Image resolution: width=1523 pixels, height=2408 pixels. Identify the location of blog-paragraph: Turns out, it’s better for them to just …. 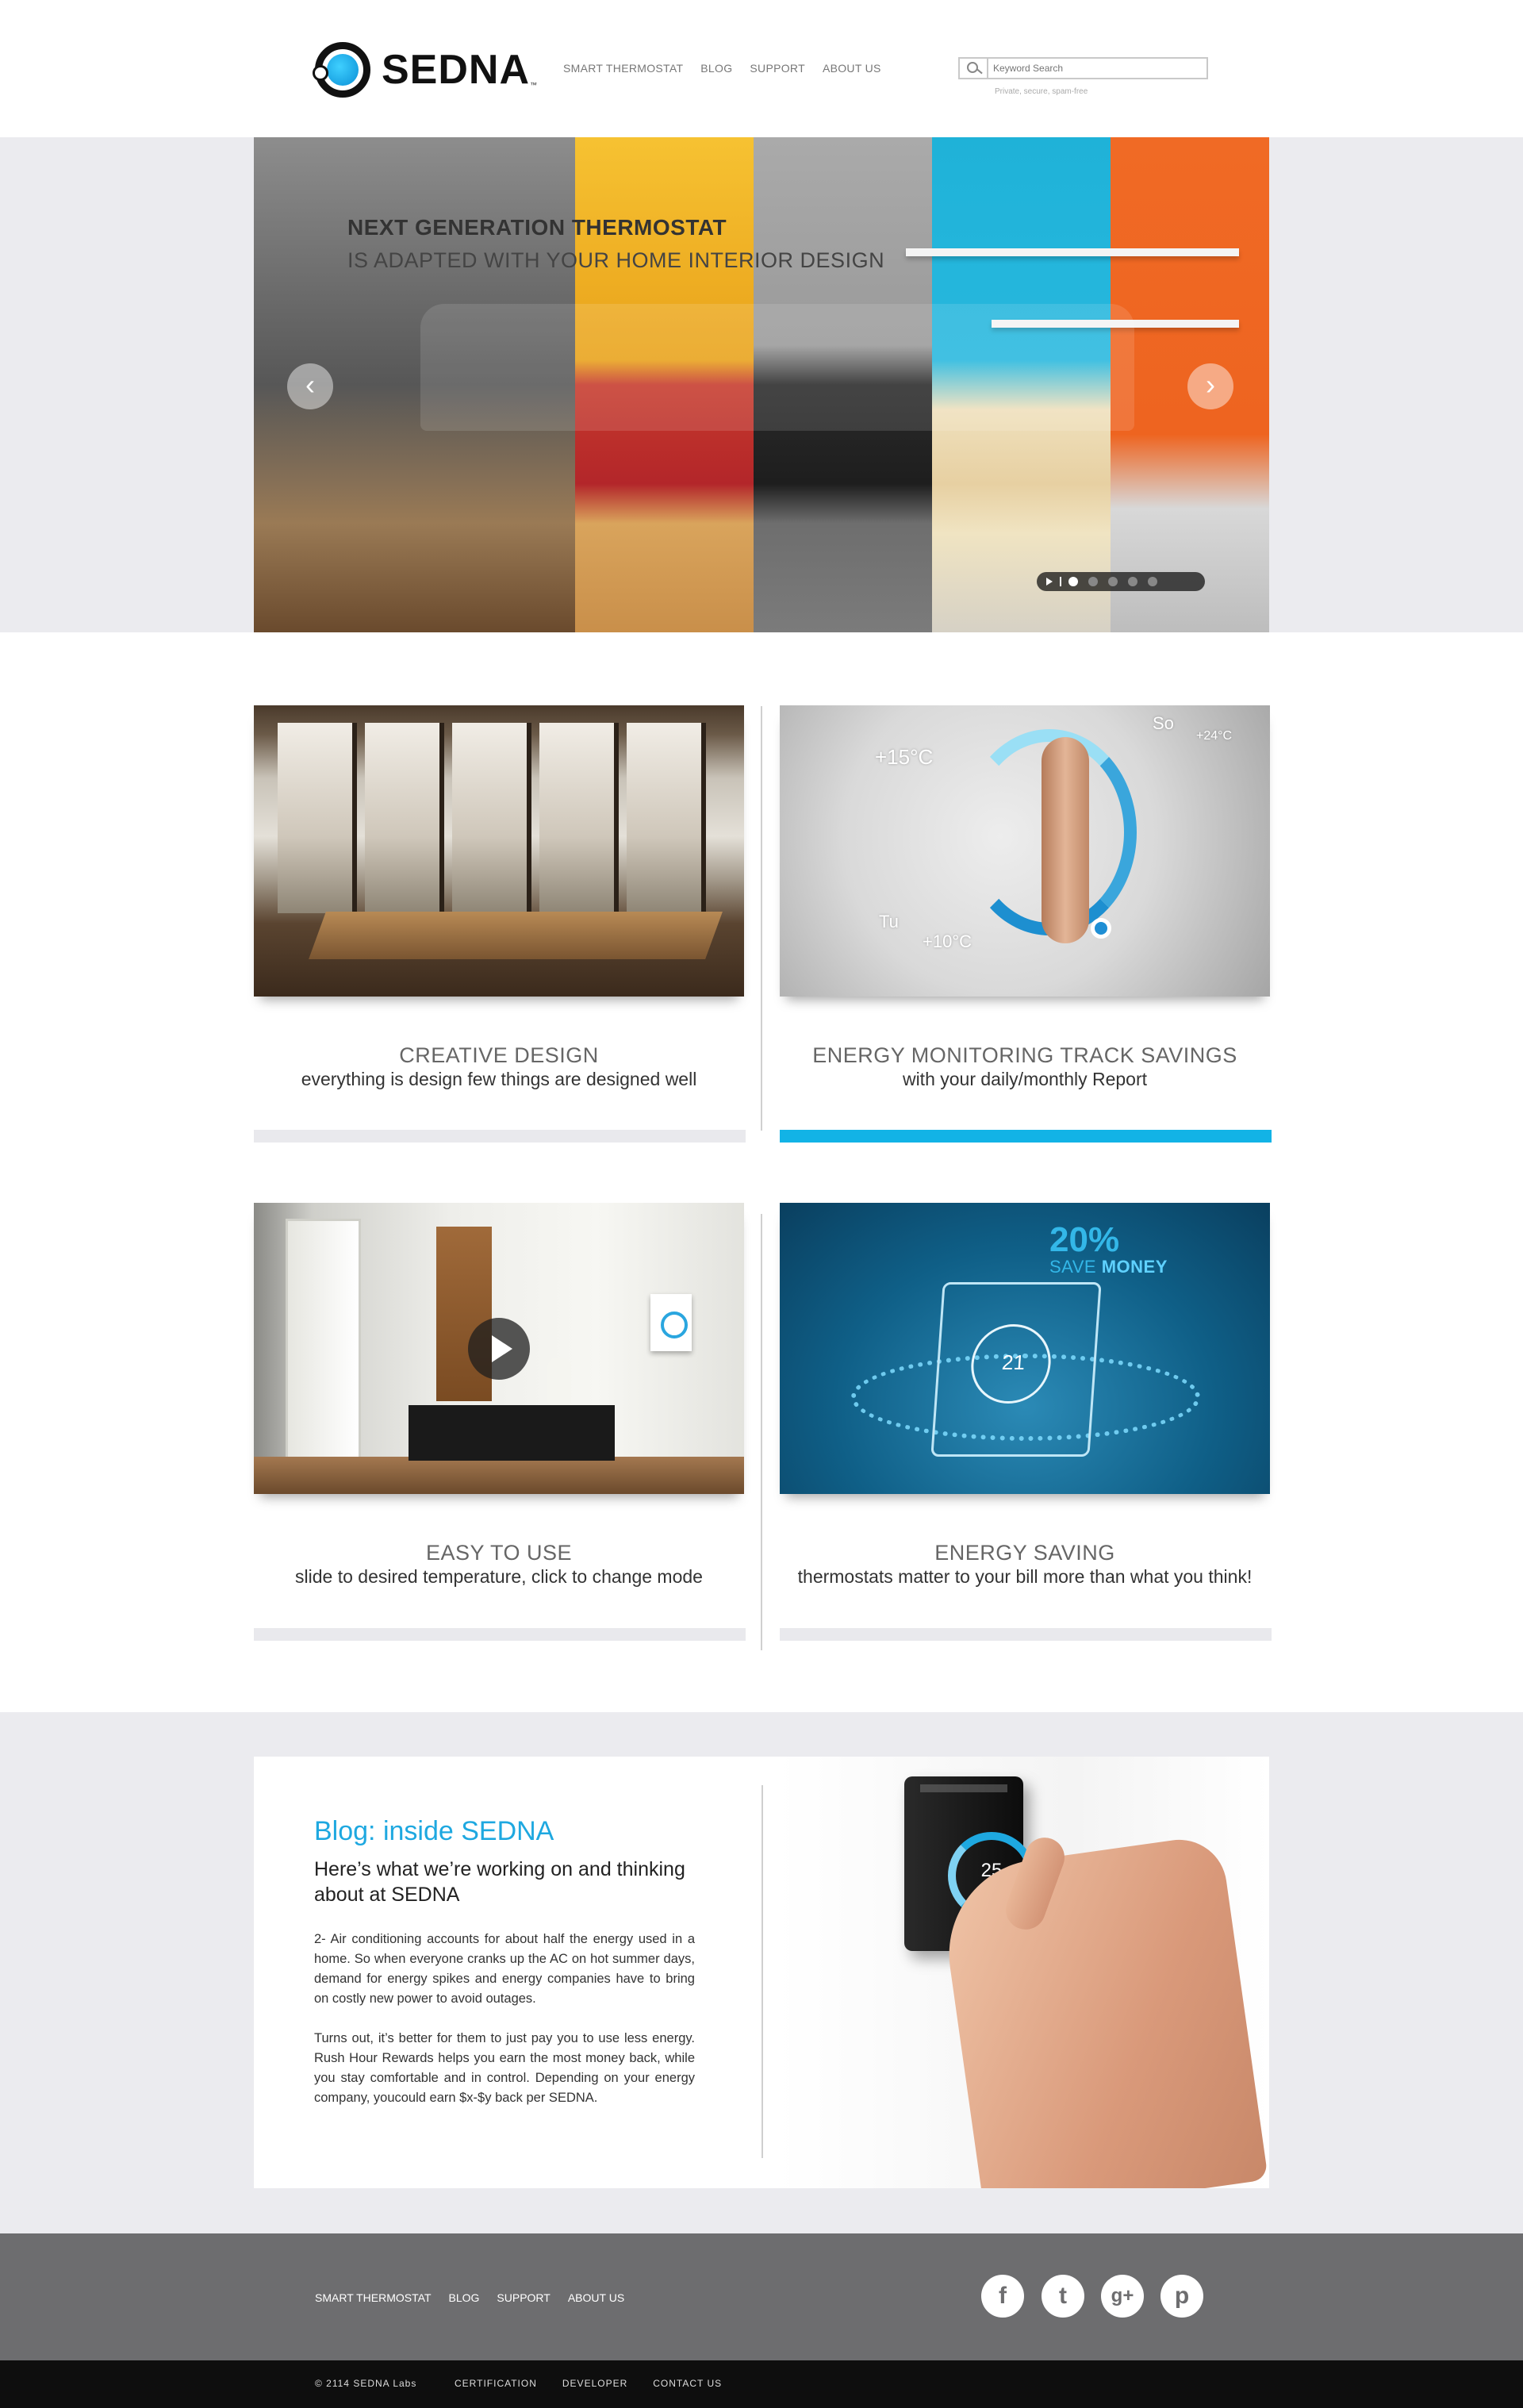
(504, 2068).